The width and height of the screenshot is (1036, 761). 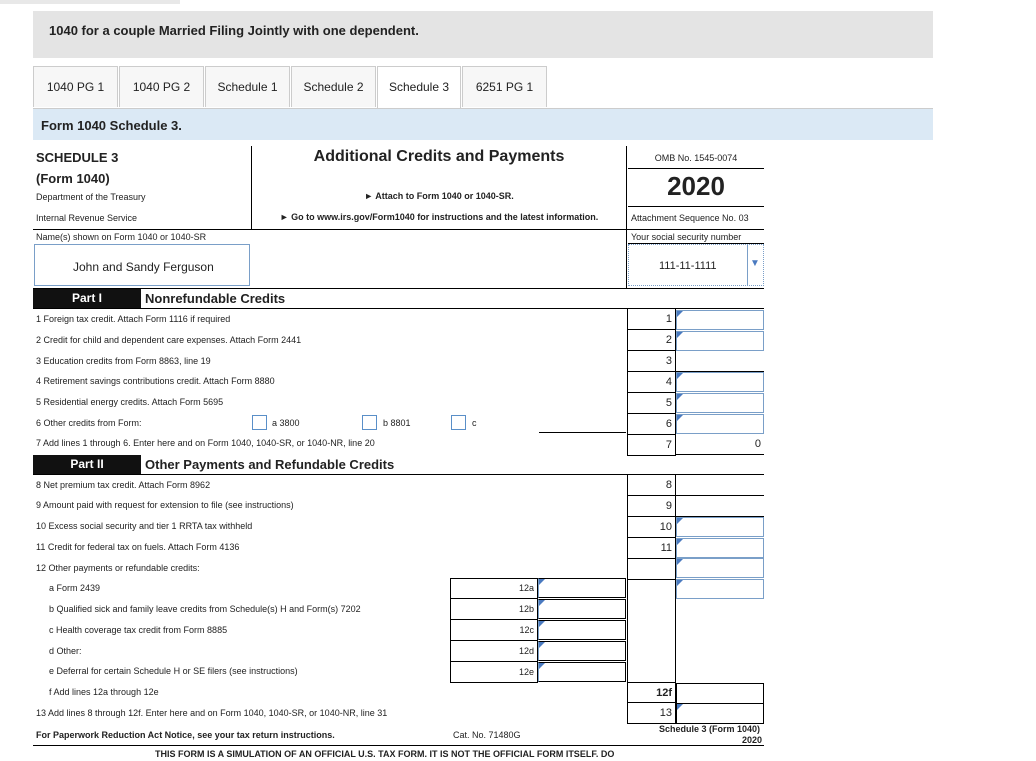 I want to click on line-12f-value, so click(x=720, y=693).